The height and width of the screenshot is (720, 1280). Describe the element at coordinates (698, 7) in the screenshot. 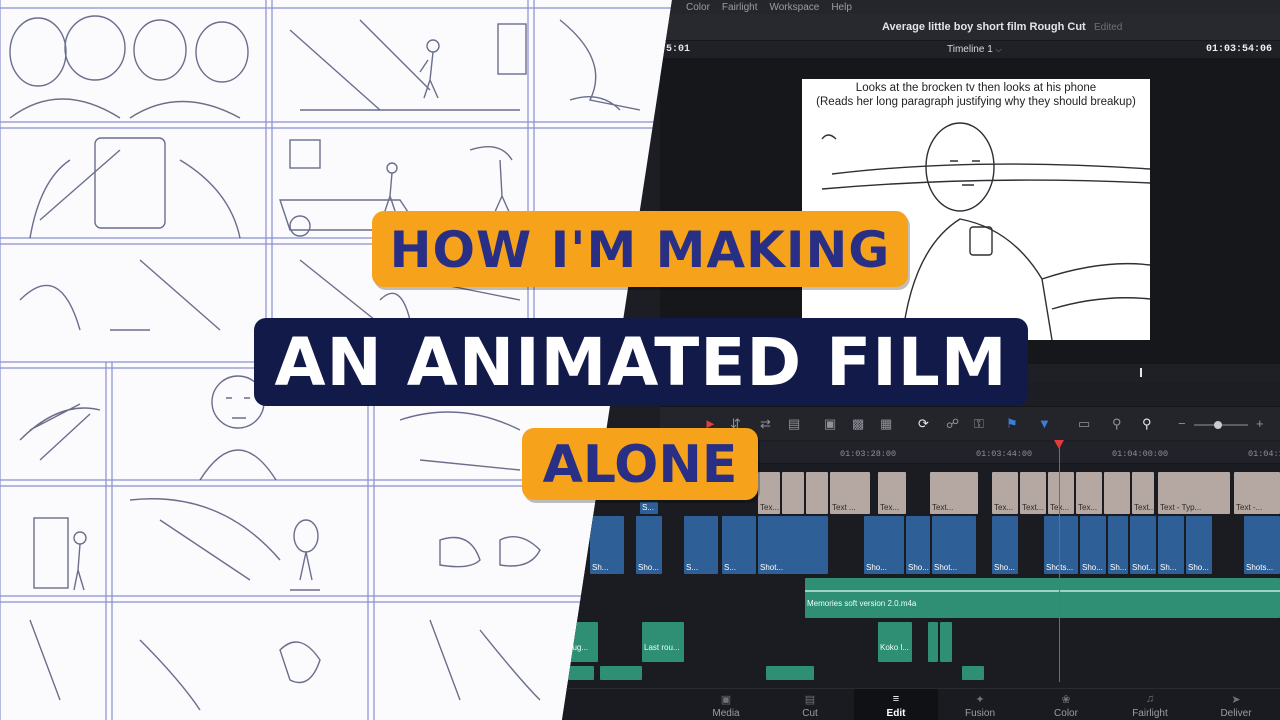

I see `menu-color: Color` at that location.